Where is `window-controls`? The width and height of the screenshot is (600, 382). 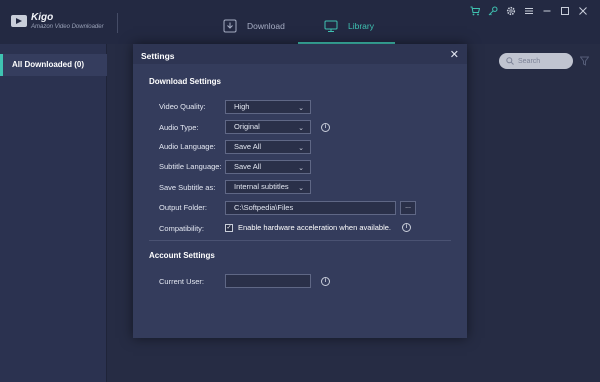
window-controls is located at coordinates (529, 11).